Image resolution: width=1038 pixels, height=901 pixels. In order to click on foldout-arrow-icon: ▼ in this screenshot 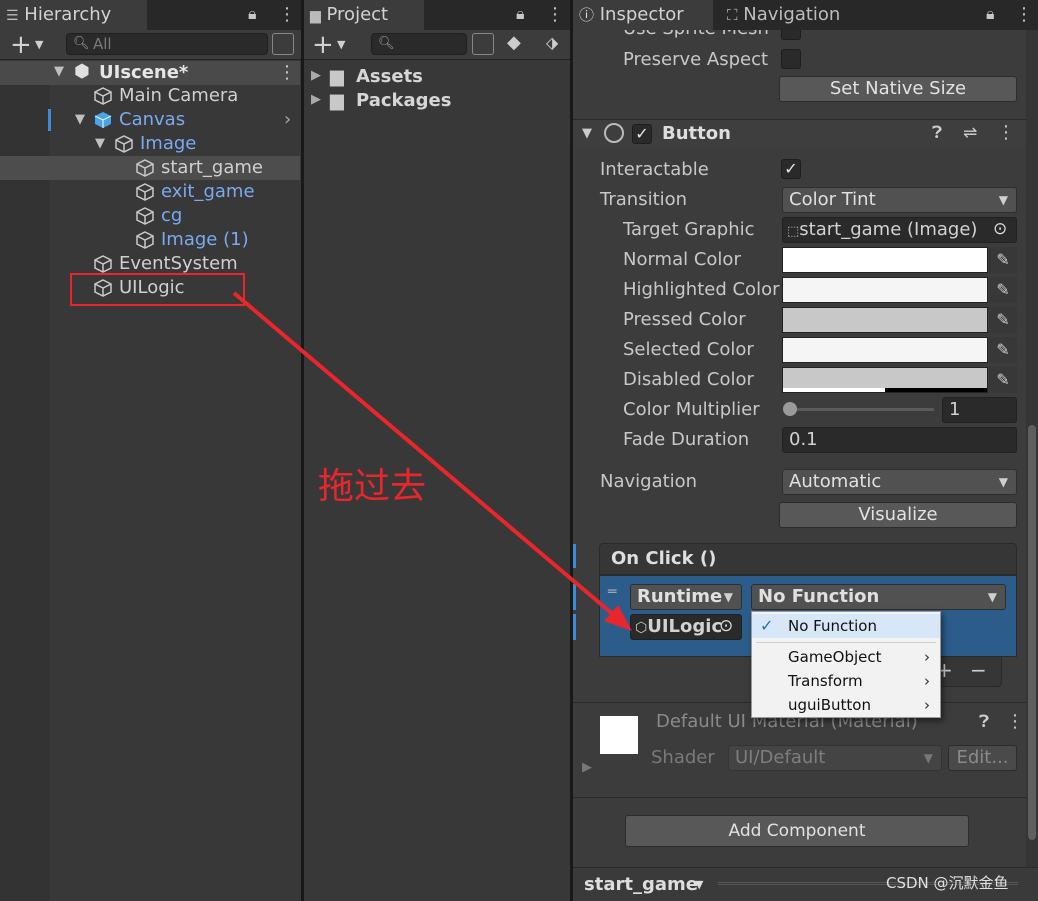, I will do `click(587, 133)`.